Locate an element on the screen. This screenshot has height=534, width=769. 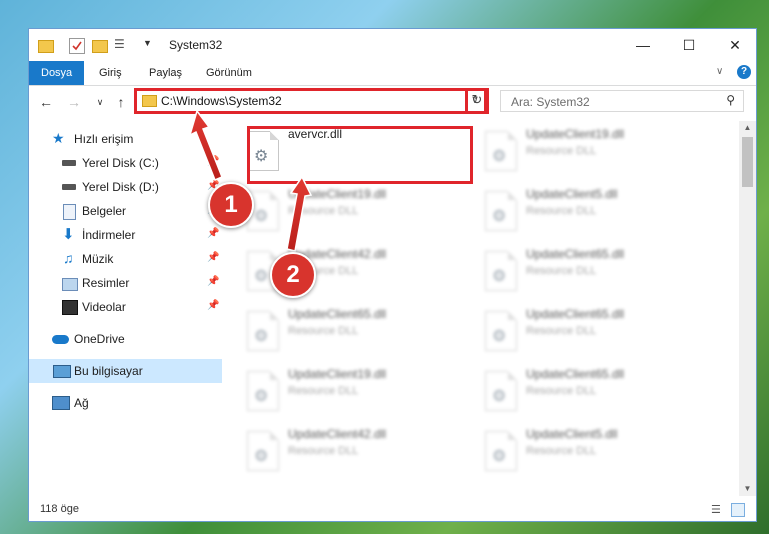
details-view-icon: ☰ is located at coordinates (718, 510).